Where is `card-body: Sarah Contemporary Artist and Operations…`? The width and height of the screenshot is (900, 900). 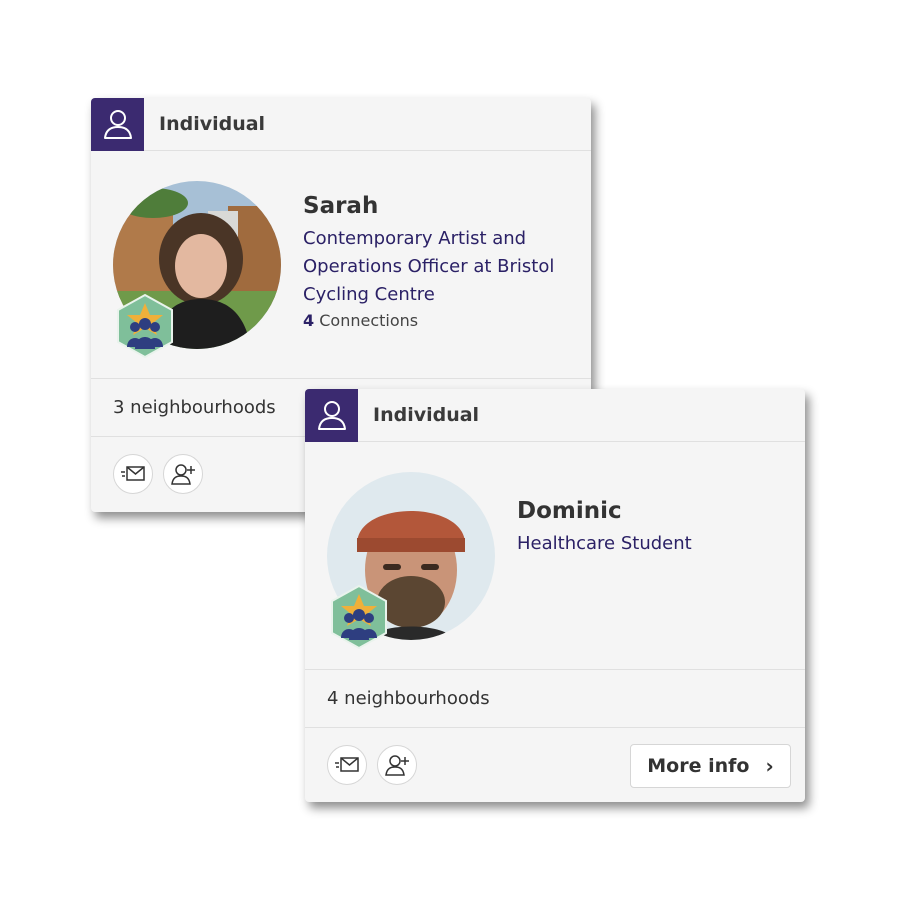 card-body: Sarah Contemporary Artist and Operations… is located at coordinates (341, 265).